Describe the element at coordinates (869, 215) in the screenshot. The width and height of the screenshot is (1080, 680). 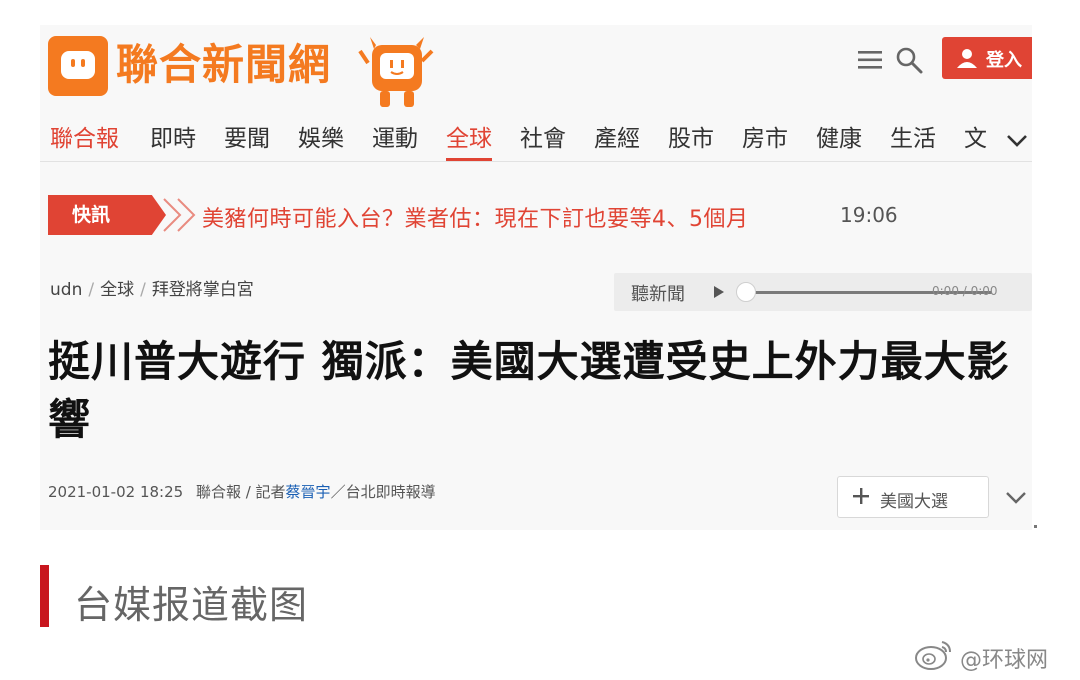
I see `breaking-time: 19:06` at that location.